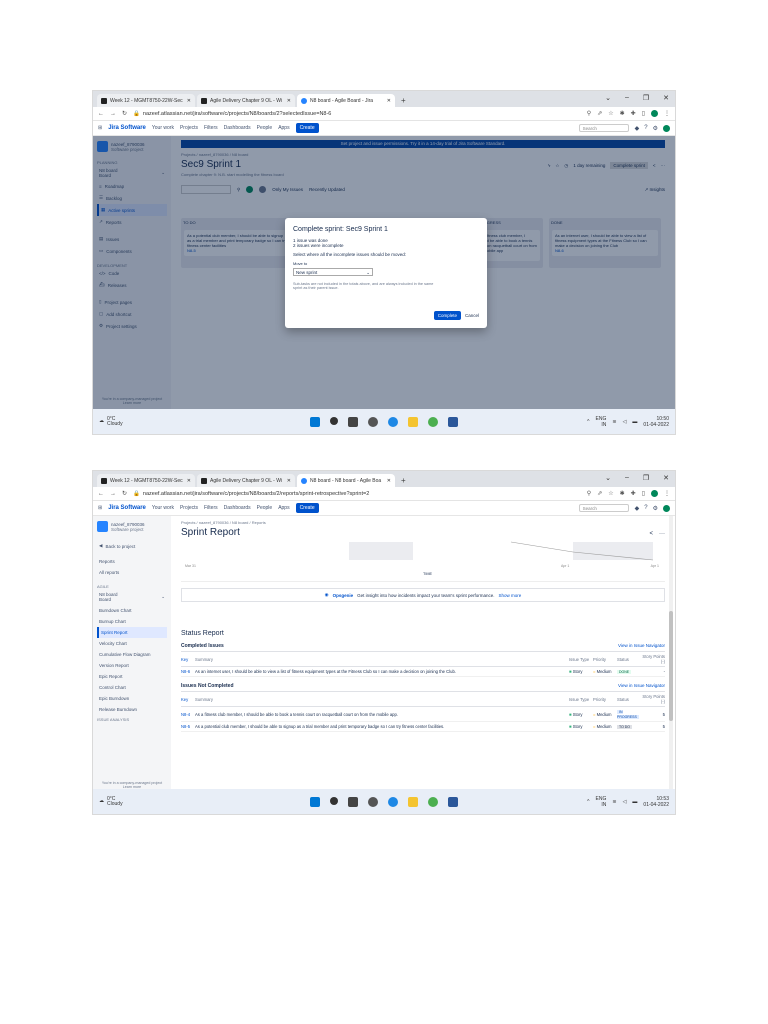 The image size is (768, 1024). Describe the element at coordinates (132, 632) in the screenshot. I see `sidebar-item-sprint-report: Sprint Report` at that location.